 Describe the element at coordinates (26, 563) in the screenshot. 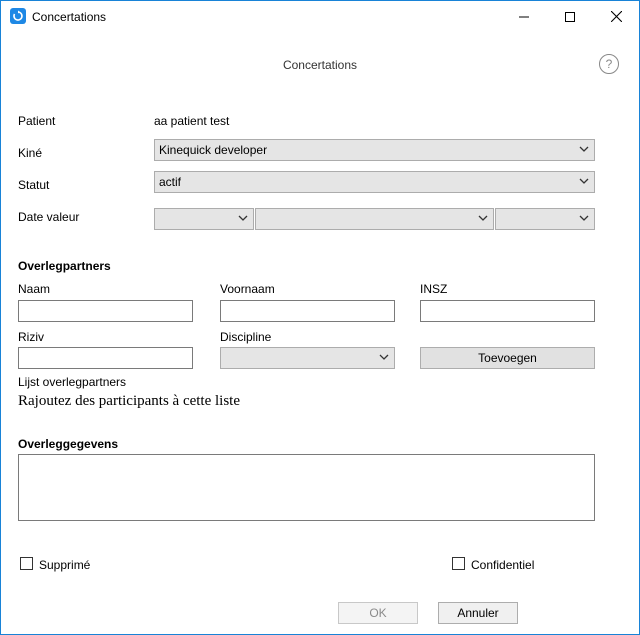

I see `deleted-checkbox` at that location.